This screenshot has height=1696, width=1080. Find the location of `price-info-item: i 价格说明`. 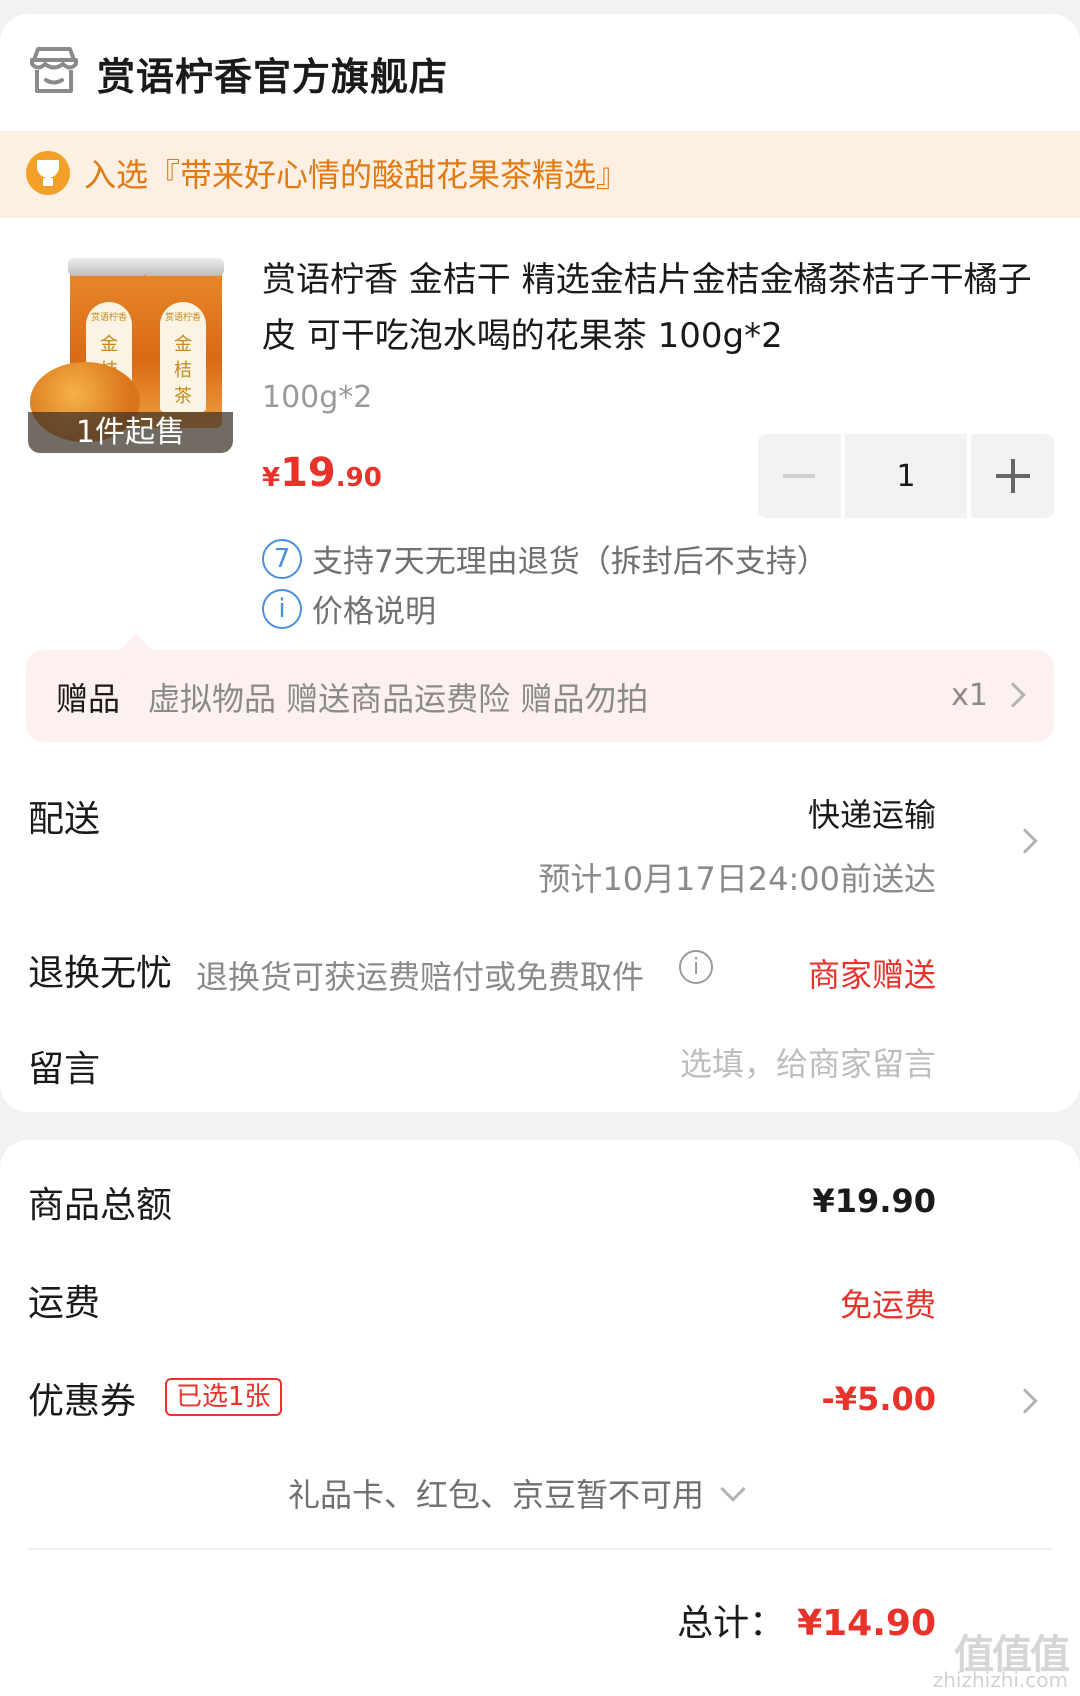

price-info-item: i 价格说明 is located at coordinates (349, 608).